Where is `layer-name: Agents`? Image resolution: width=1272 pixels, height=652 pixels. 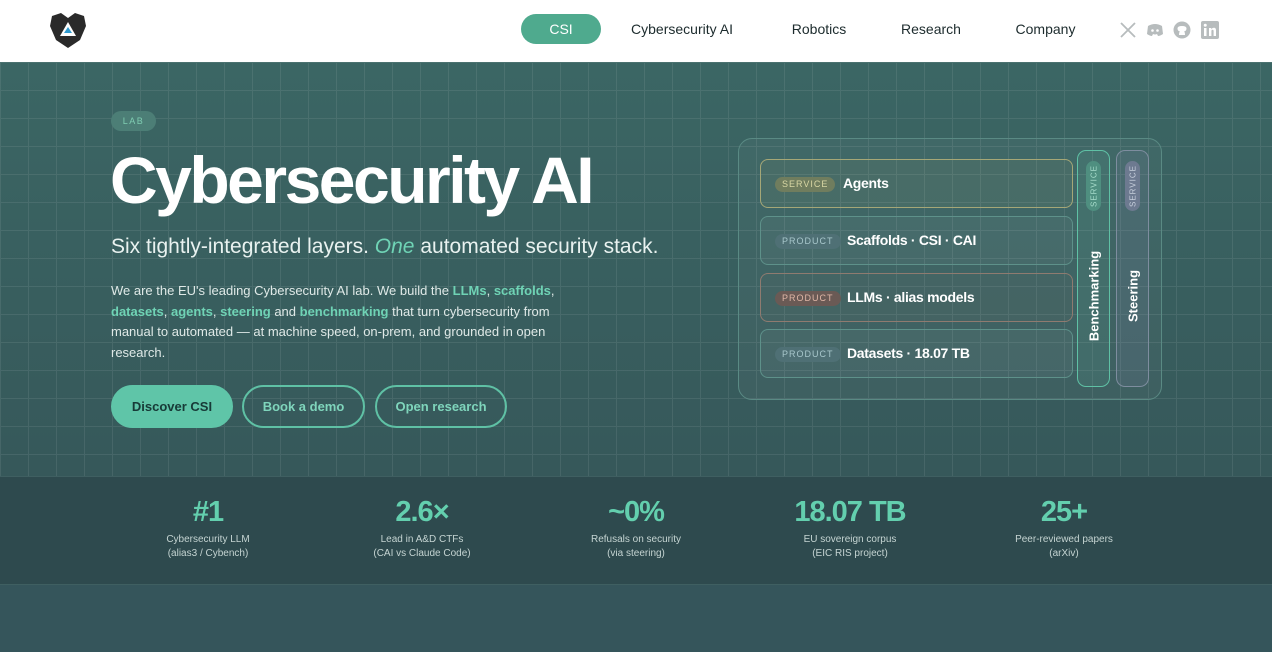
layer-name: Agents is located at coordinates (866, 183).